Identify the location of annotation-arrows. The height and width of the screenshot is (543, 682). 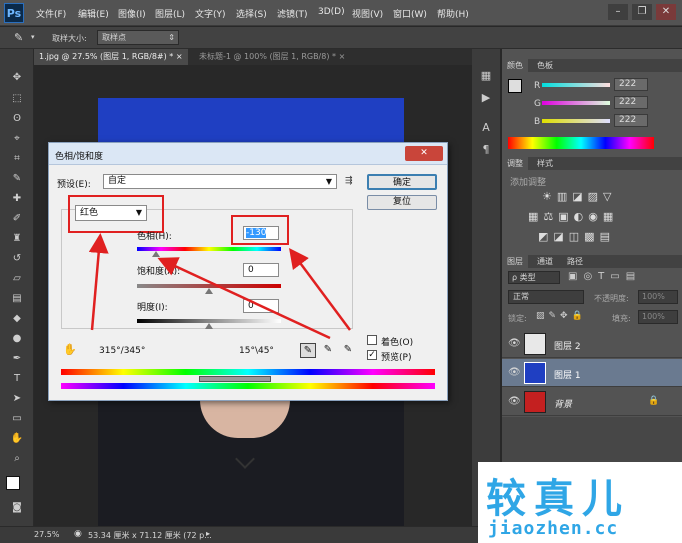
(220, 286).